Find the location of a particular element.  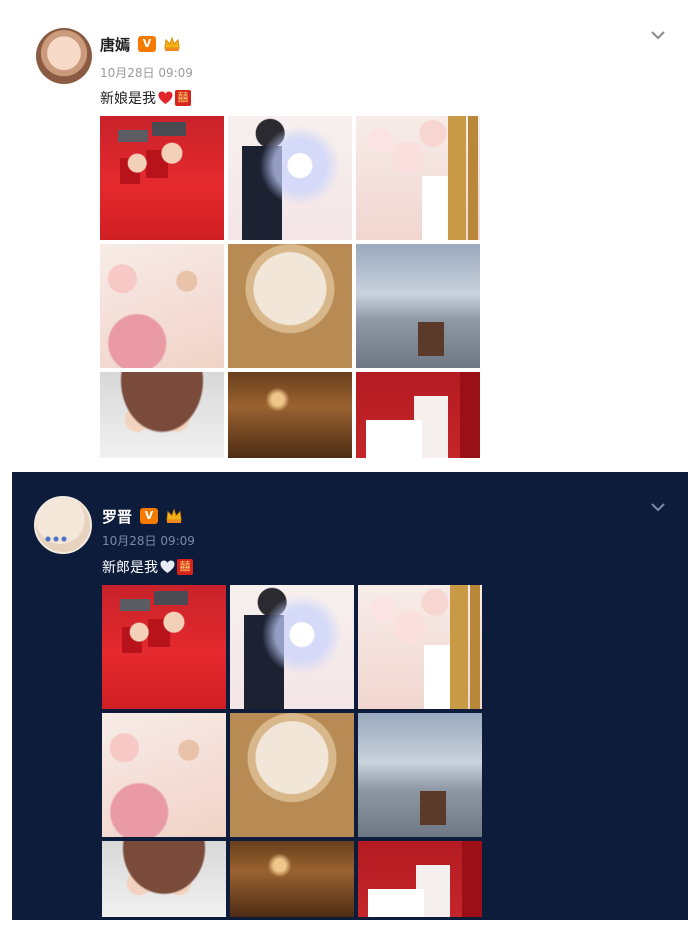

avatar-decoration is located at coordinates (56, 539).